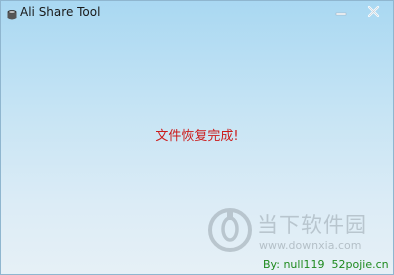 The height and width of the screenshot is (275, 394). I want to click on title-bar: Ali Share Tool, so click(197, 13).